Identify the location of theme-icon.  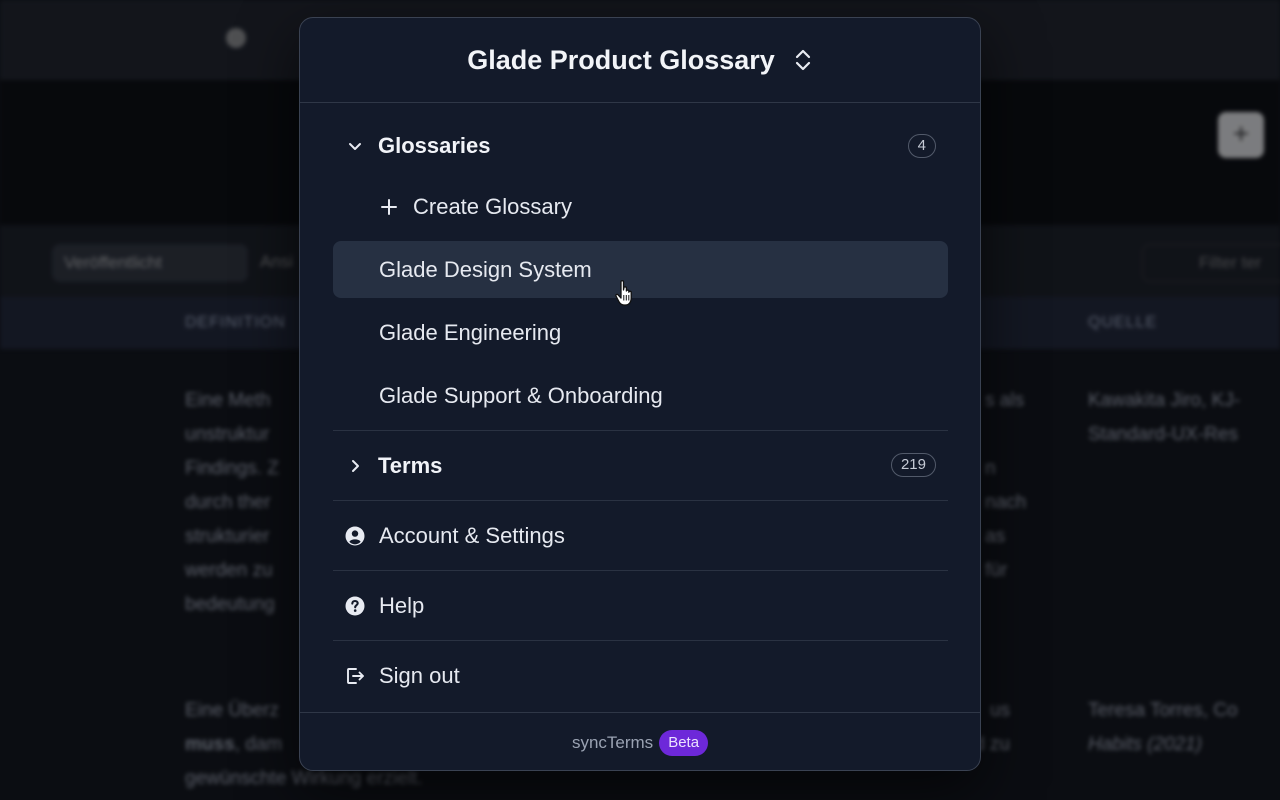
(236, 38).